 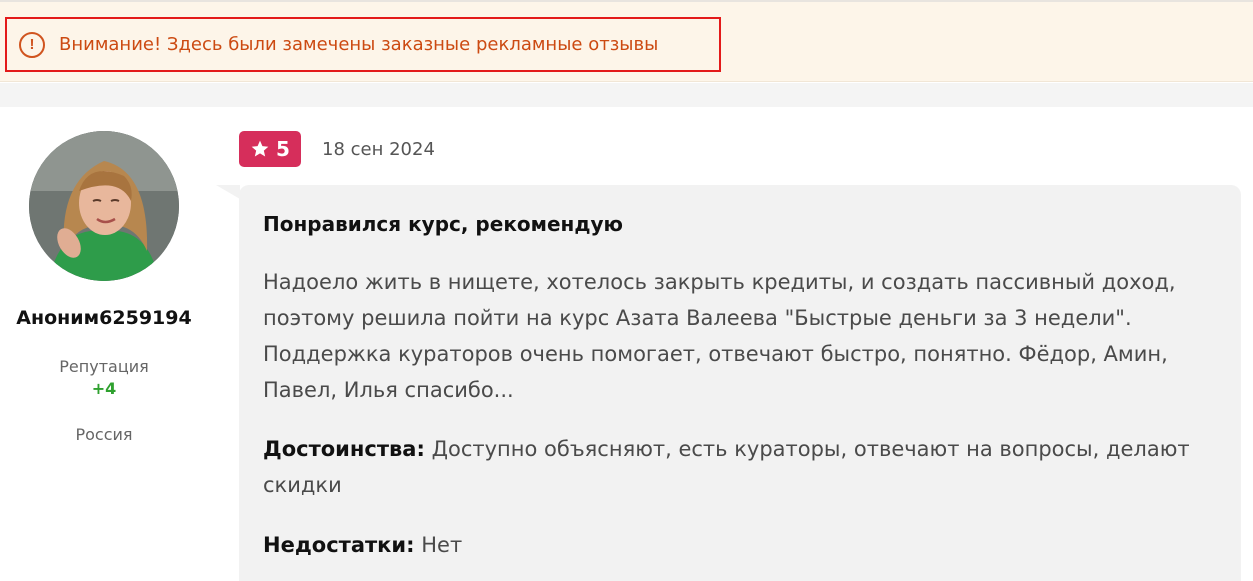 What do you see at coordinates (728, 545) in the screenshot?
I see `review-cons: Недостатки: Нет` at bounding box center [728, 545].